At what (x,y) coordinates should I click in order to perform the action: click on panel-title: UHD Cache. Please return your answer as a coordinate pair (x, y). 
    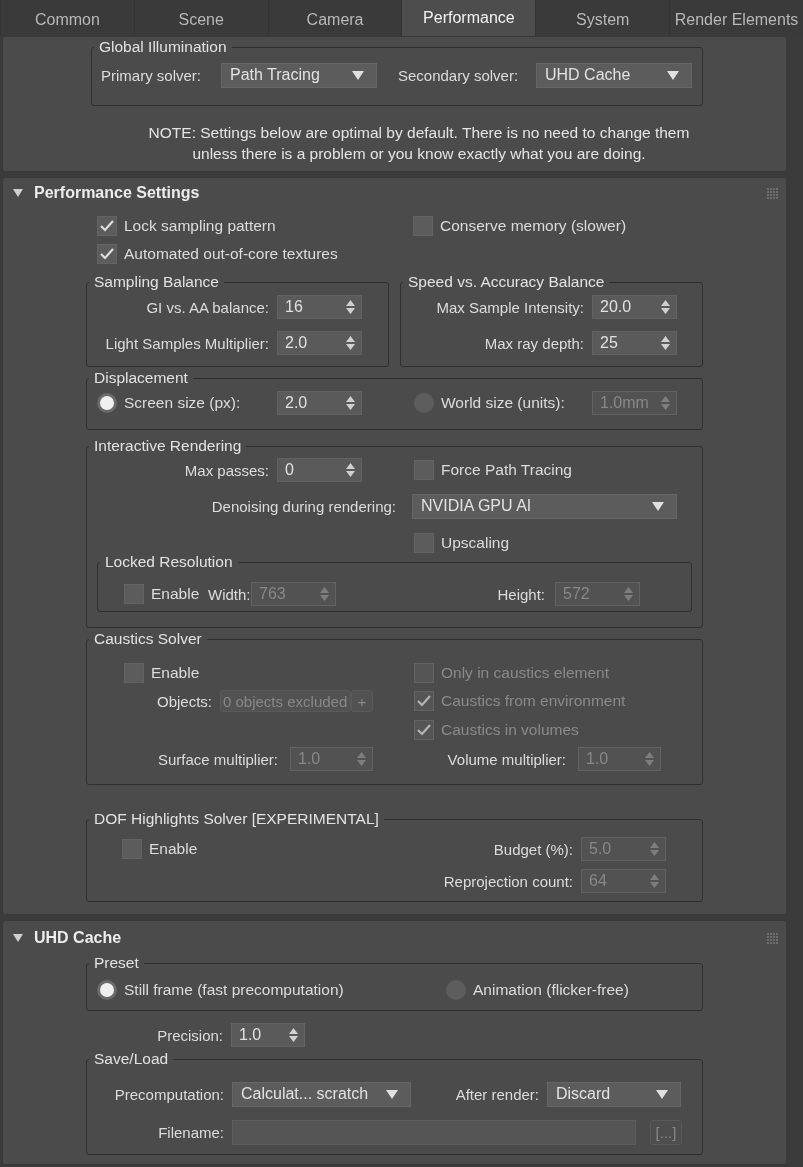
    Looking at the image, I should click on (78, 938).